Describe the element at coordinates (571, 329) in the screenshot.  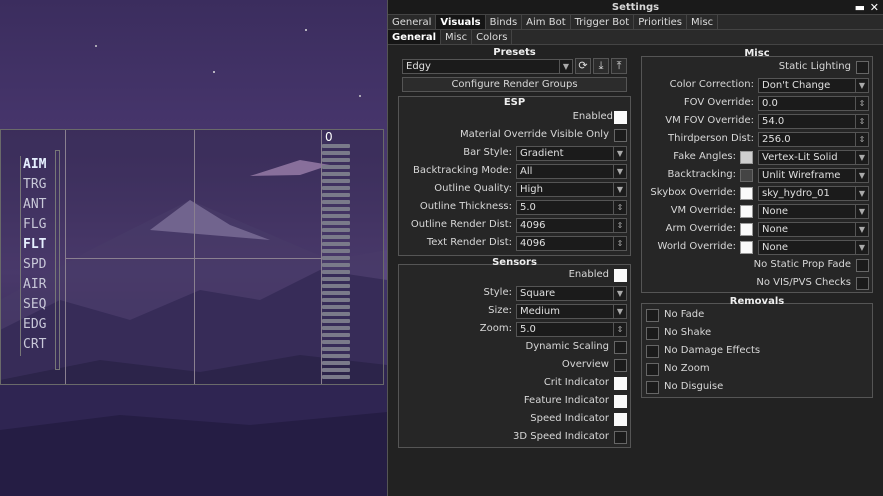
I see `sensor-zoom-stepper: 5.0 ⇕` at that location.